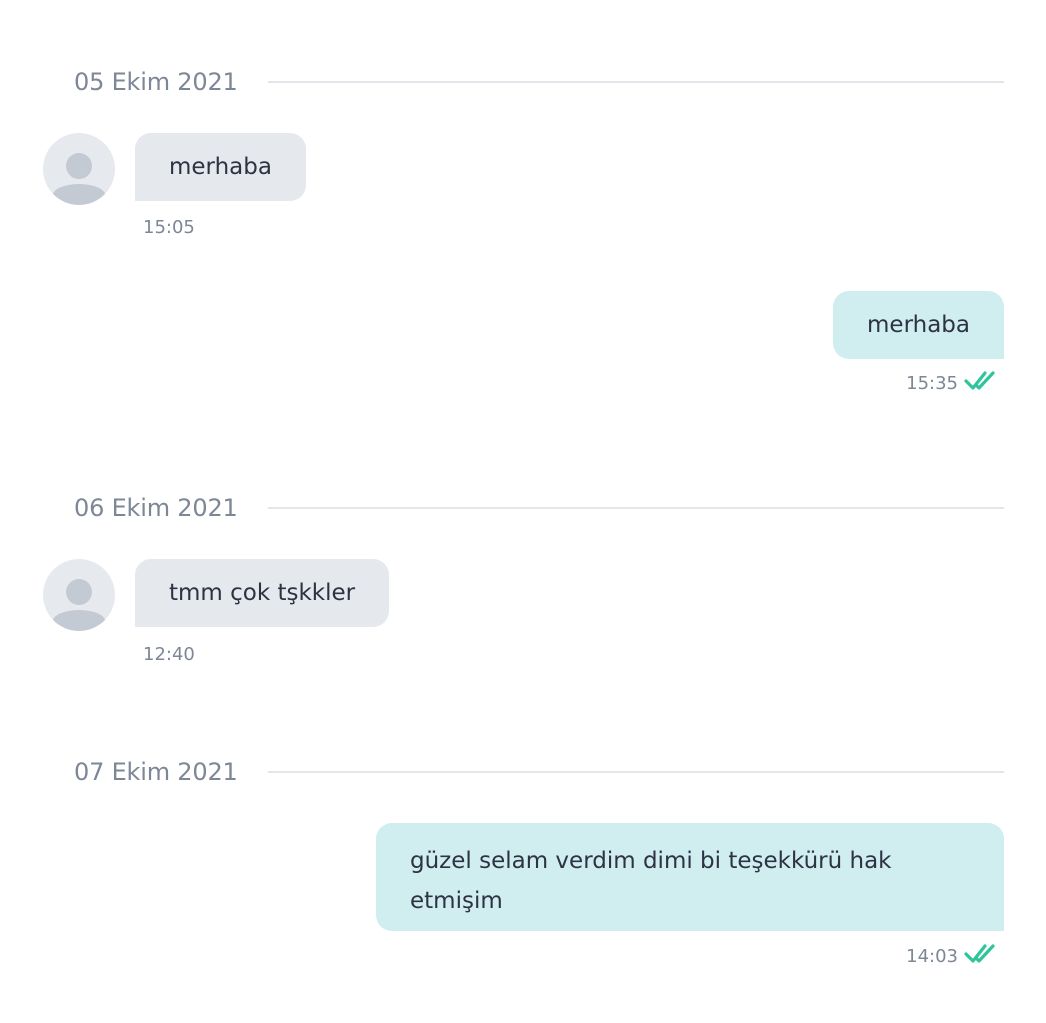 The height and width of the screenshot is (1023, 1046). Describe the element at coordinates (156, 508) in the screenshot. I see `date-label: 06 Ekim 2021` at that location.